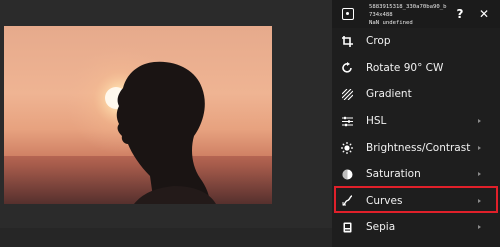 This screenshot has width=500, height=247. I want to click on menu-item-label: Brightness/Contrast, so click(418, 147).